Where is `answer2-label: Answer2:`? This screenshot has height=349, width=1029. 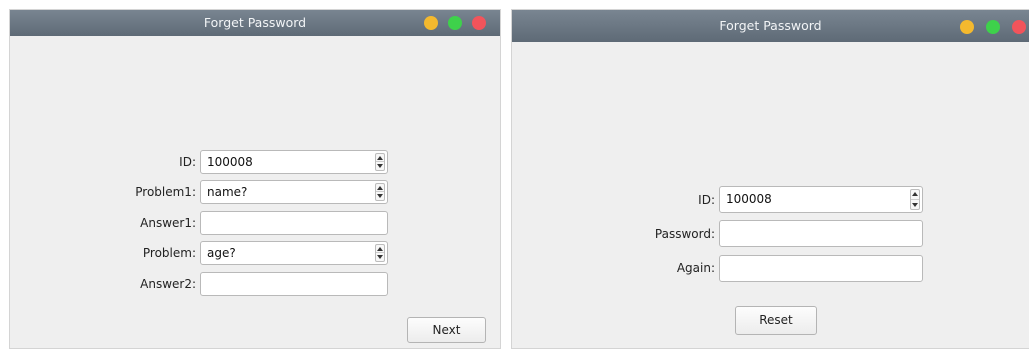
answer2-label: Answer2: is located at coordinates (168, 284).